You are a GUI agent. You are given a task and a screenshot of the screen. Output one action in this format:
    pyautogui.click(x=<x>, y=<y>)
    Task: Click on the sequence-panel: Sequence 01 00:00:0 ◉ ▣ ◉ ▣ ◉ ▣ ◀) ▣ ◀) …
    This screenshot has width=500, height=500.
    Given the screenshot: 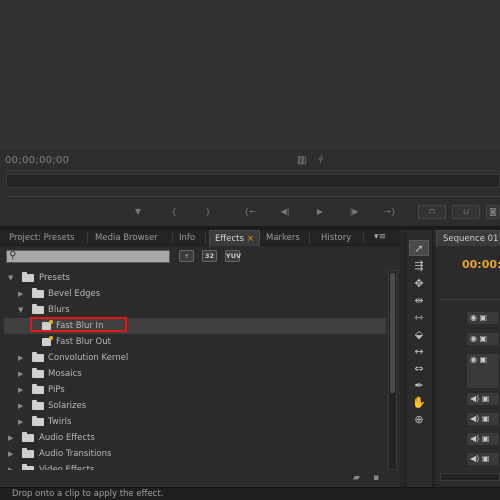 What is the action you would take?
    pyautogui.click(x=468, y=358)
    